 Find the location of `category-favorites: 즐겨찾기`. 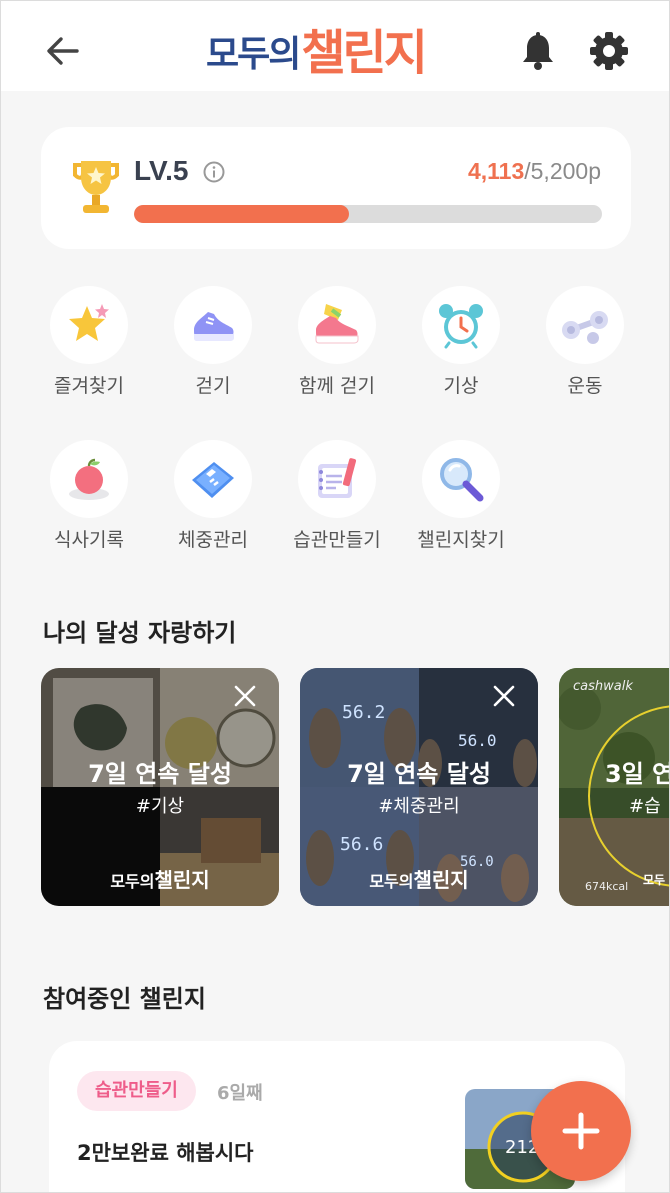

category-favorites: 즐겨찾기 is located at coordinates (89, 341).